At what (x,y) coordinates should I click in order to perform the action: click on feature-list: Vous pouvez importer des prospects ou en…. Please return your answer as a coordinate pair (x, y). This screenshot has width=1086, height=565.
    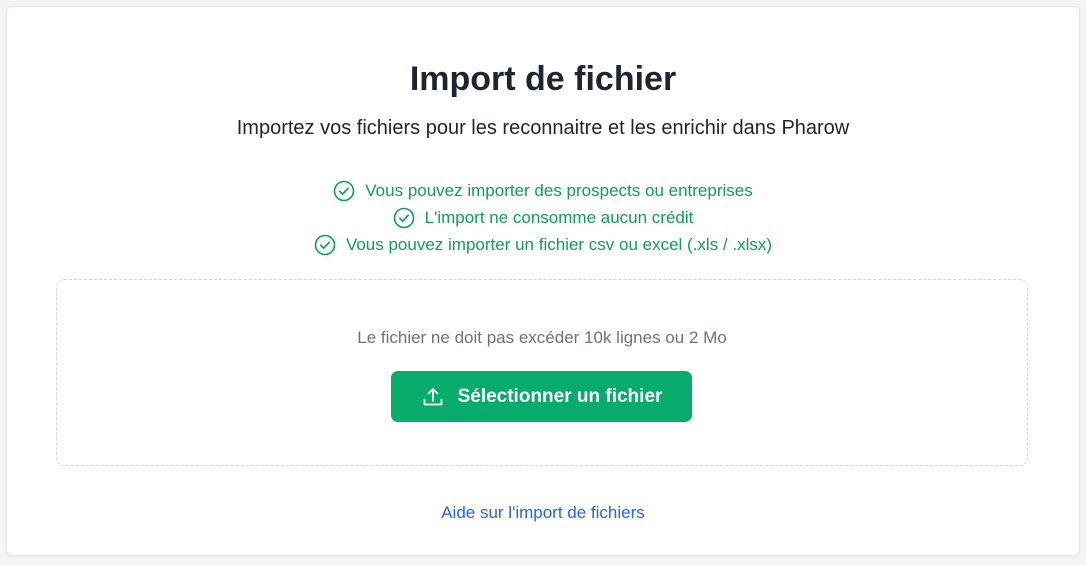
    Looking at the image, I should click on (543, 217).